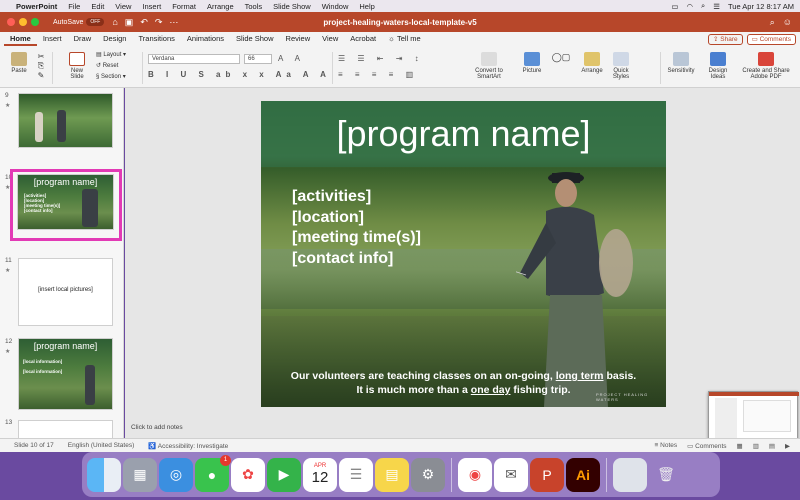  What do you see at coordinates (11, 22) in the screenshot?
I see `close-window-button` at bounding box center [11, 22].